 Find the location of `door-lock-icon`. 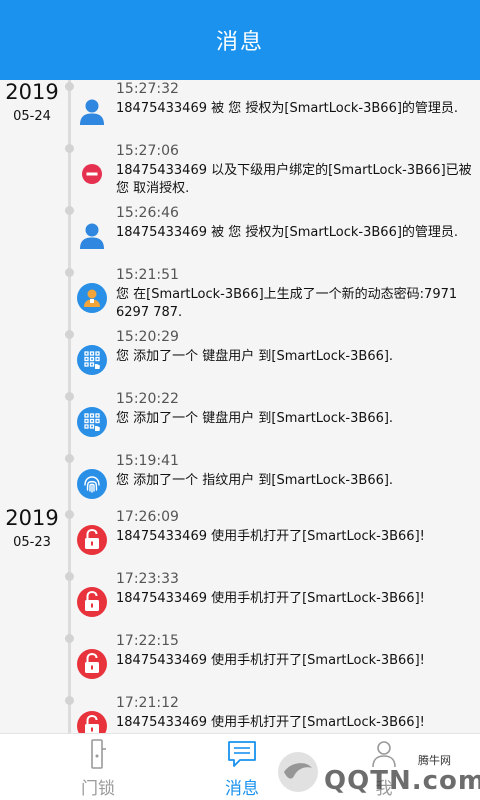

door-lock-icon is located at coordinates (98, 754).